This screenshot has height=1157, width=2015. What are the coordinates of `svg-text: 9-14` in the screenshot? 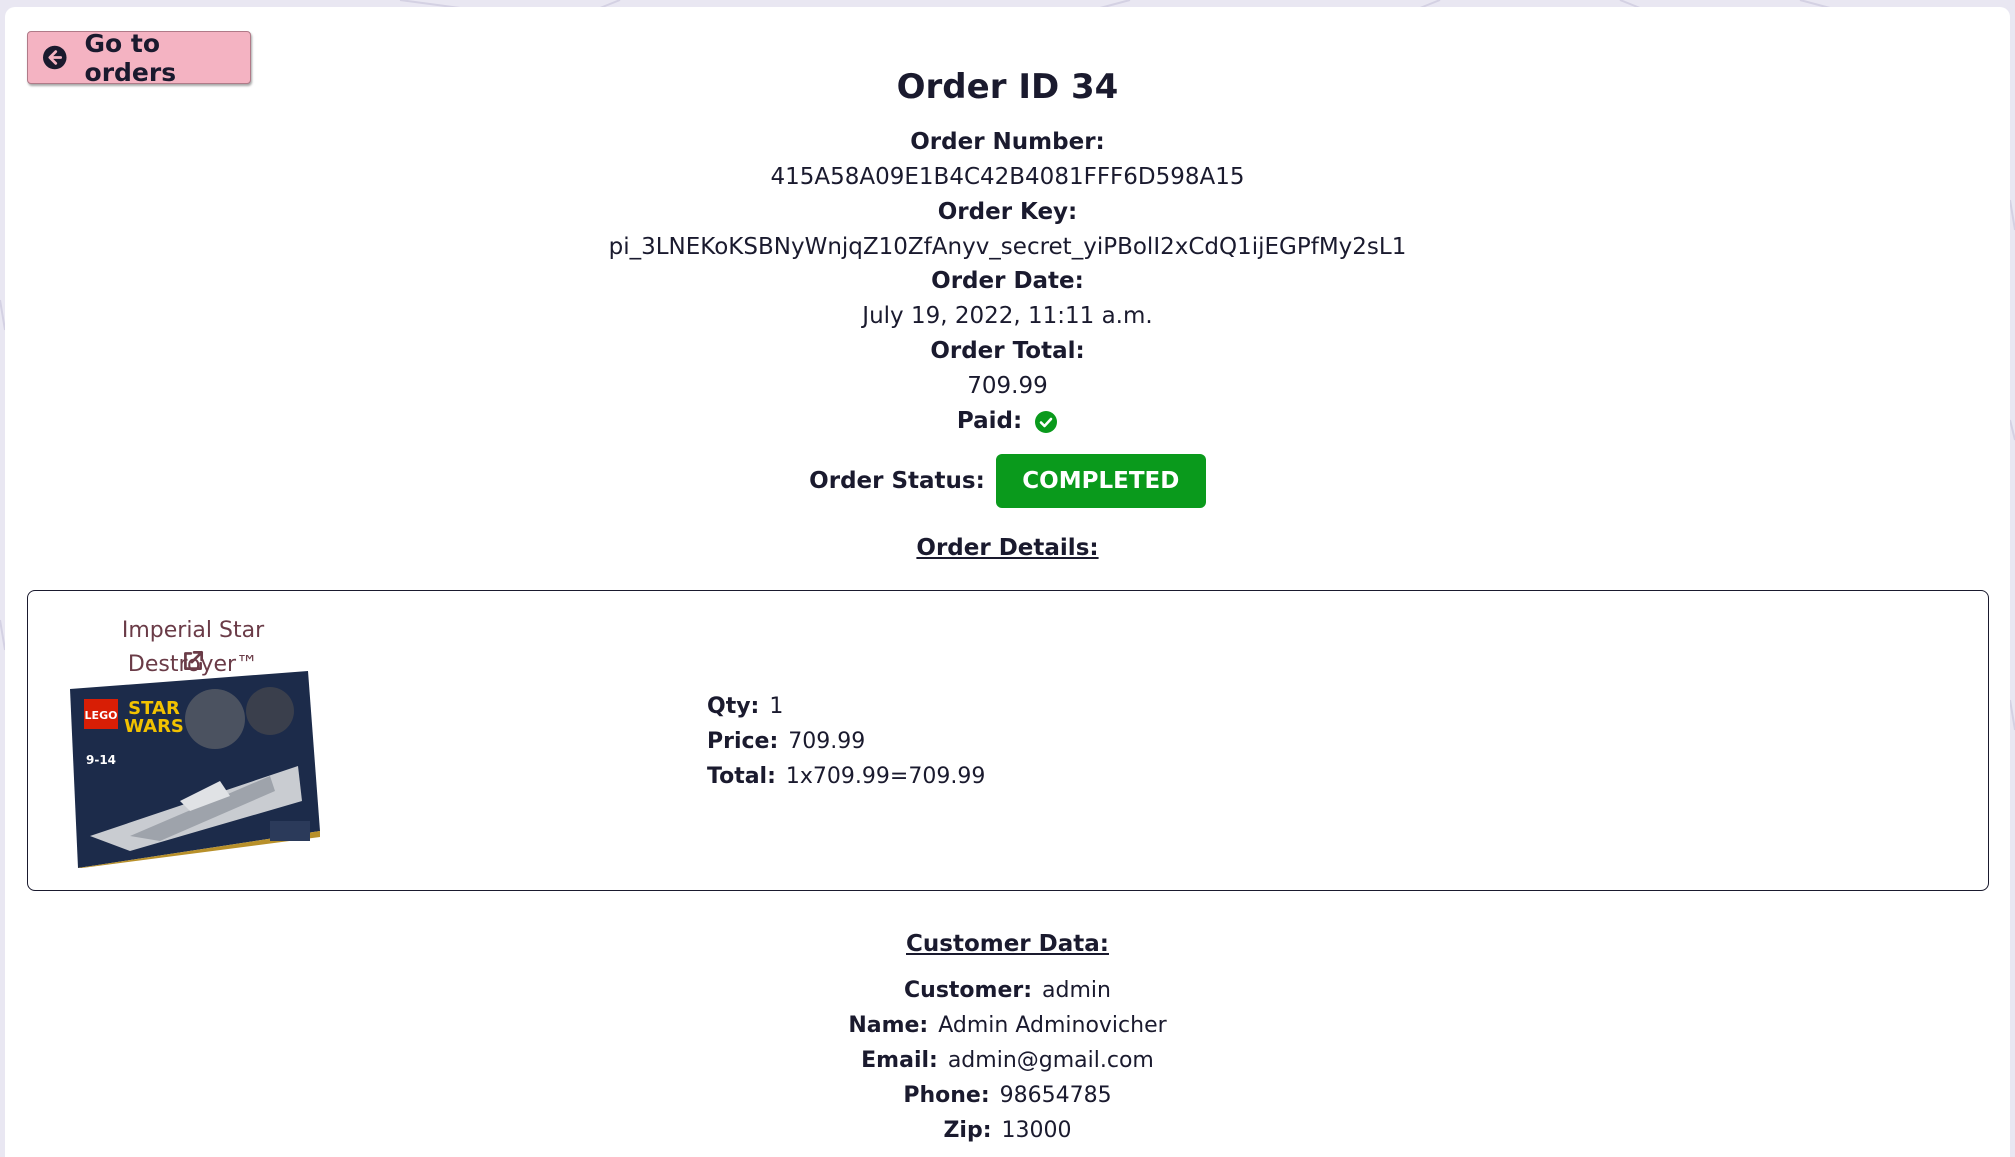 It's located at (101, 760).